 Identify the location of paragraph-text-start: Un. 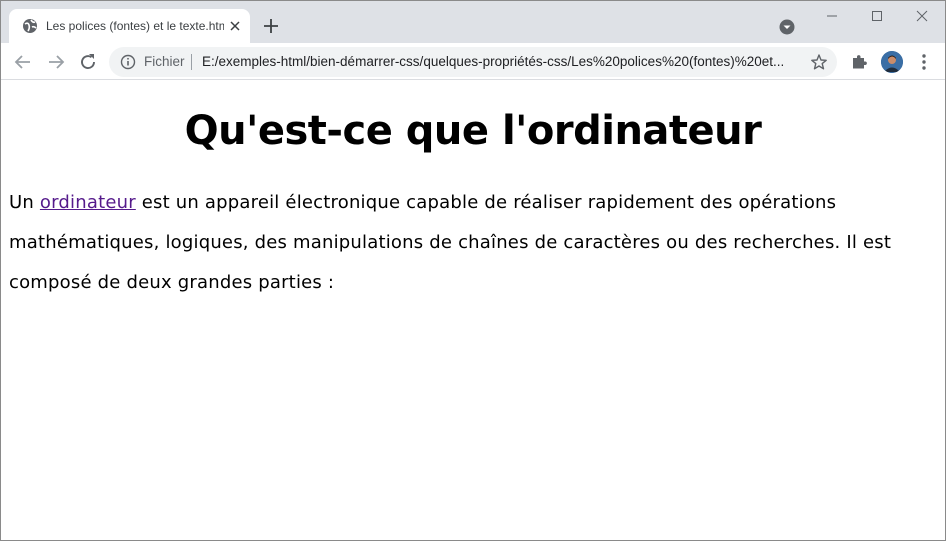
(24, 202).